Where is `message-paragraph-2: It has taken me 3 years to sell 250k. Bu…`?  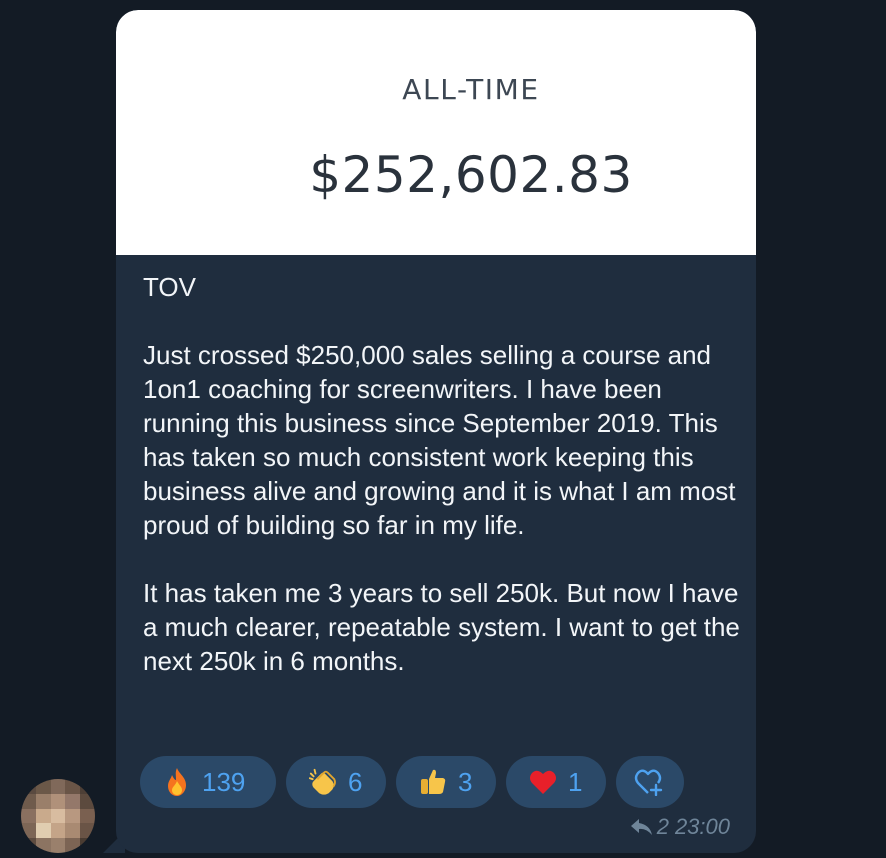
message-paragraph-2: It has taken me 3 years to sell 250k. Bu… is located at coordinates (441, 627).